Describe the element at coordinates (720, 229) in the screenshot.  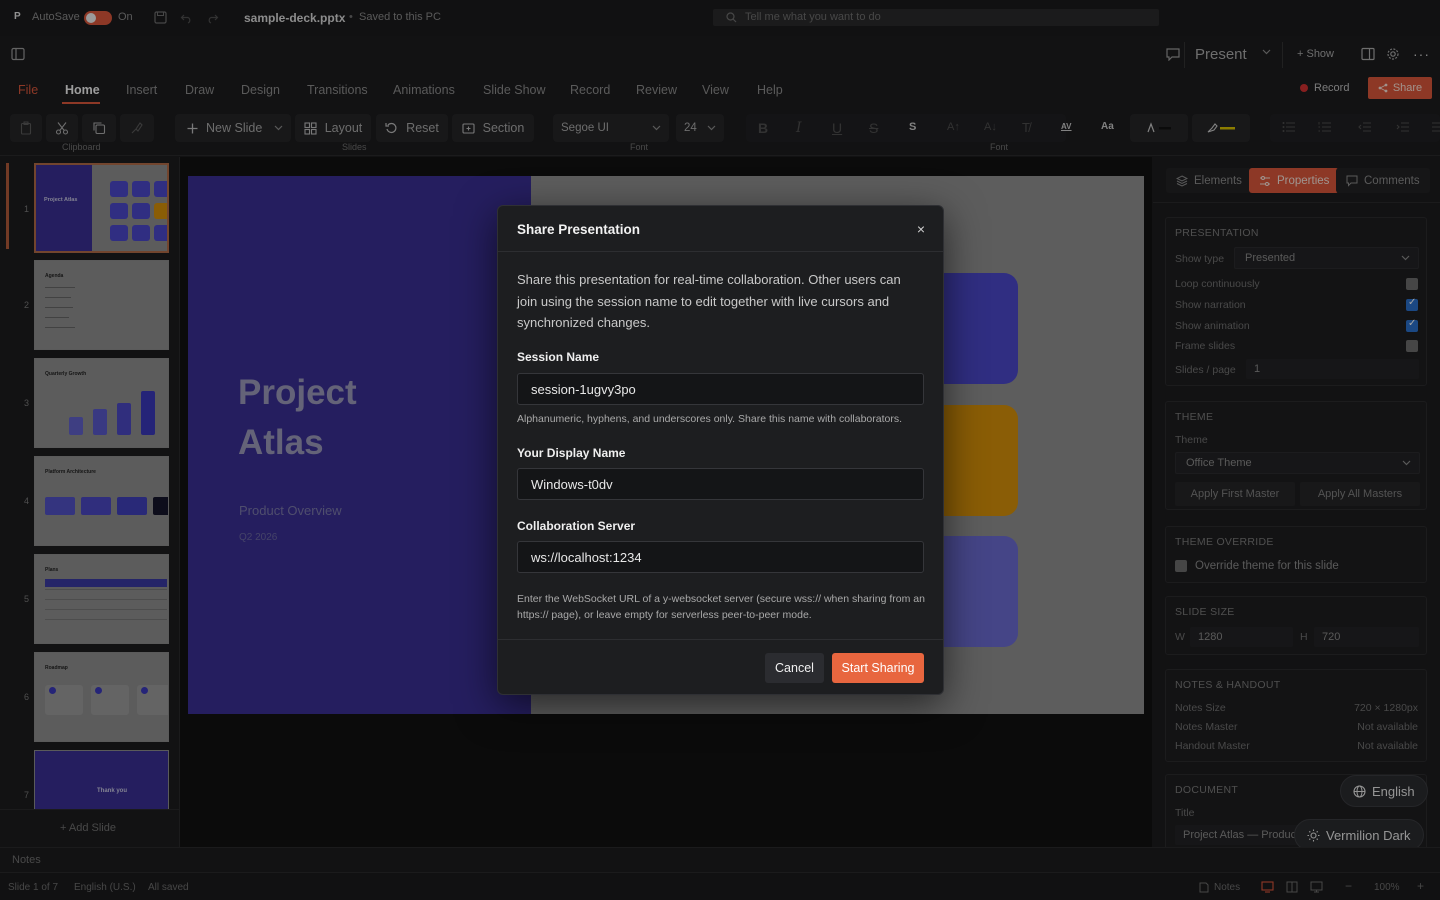
I see `dialog-header: Share Presentation ×` at that location.